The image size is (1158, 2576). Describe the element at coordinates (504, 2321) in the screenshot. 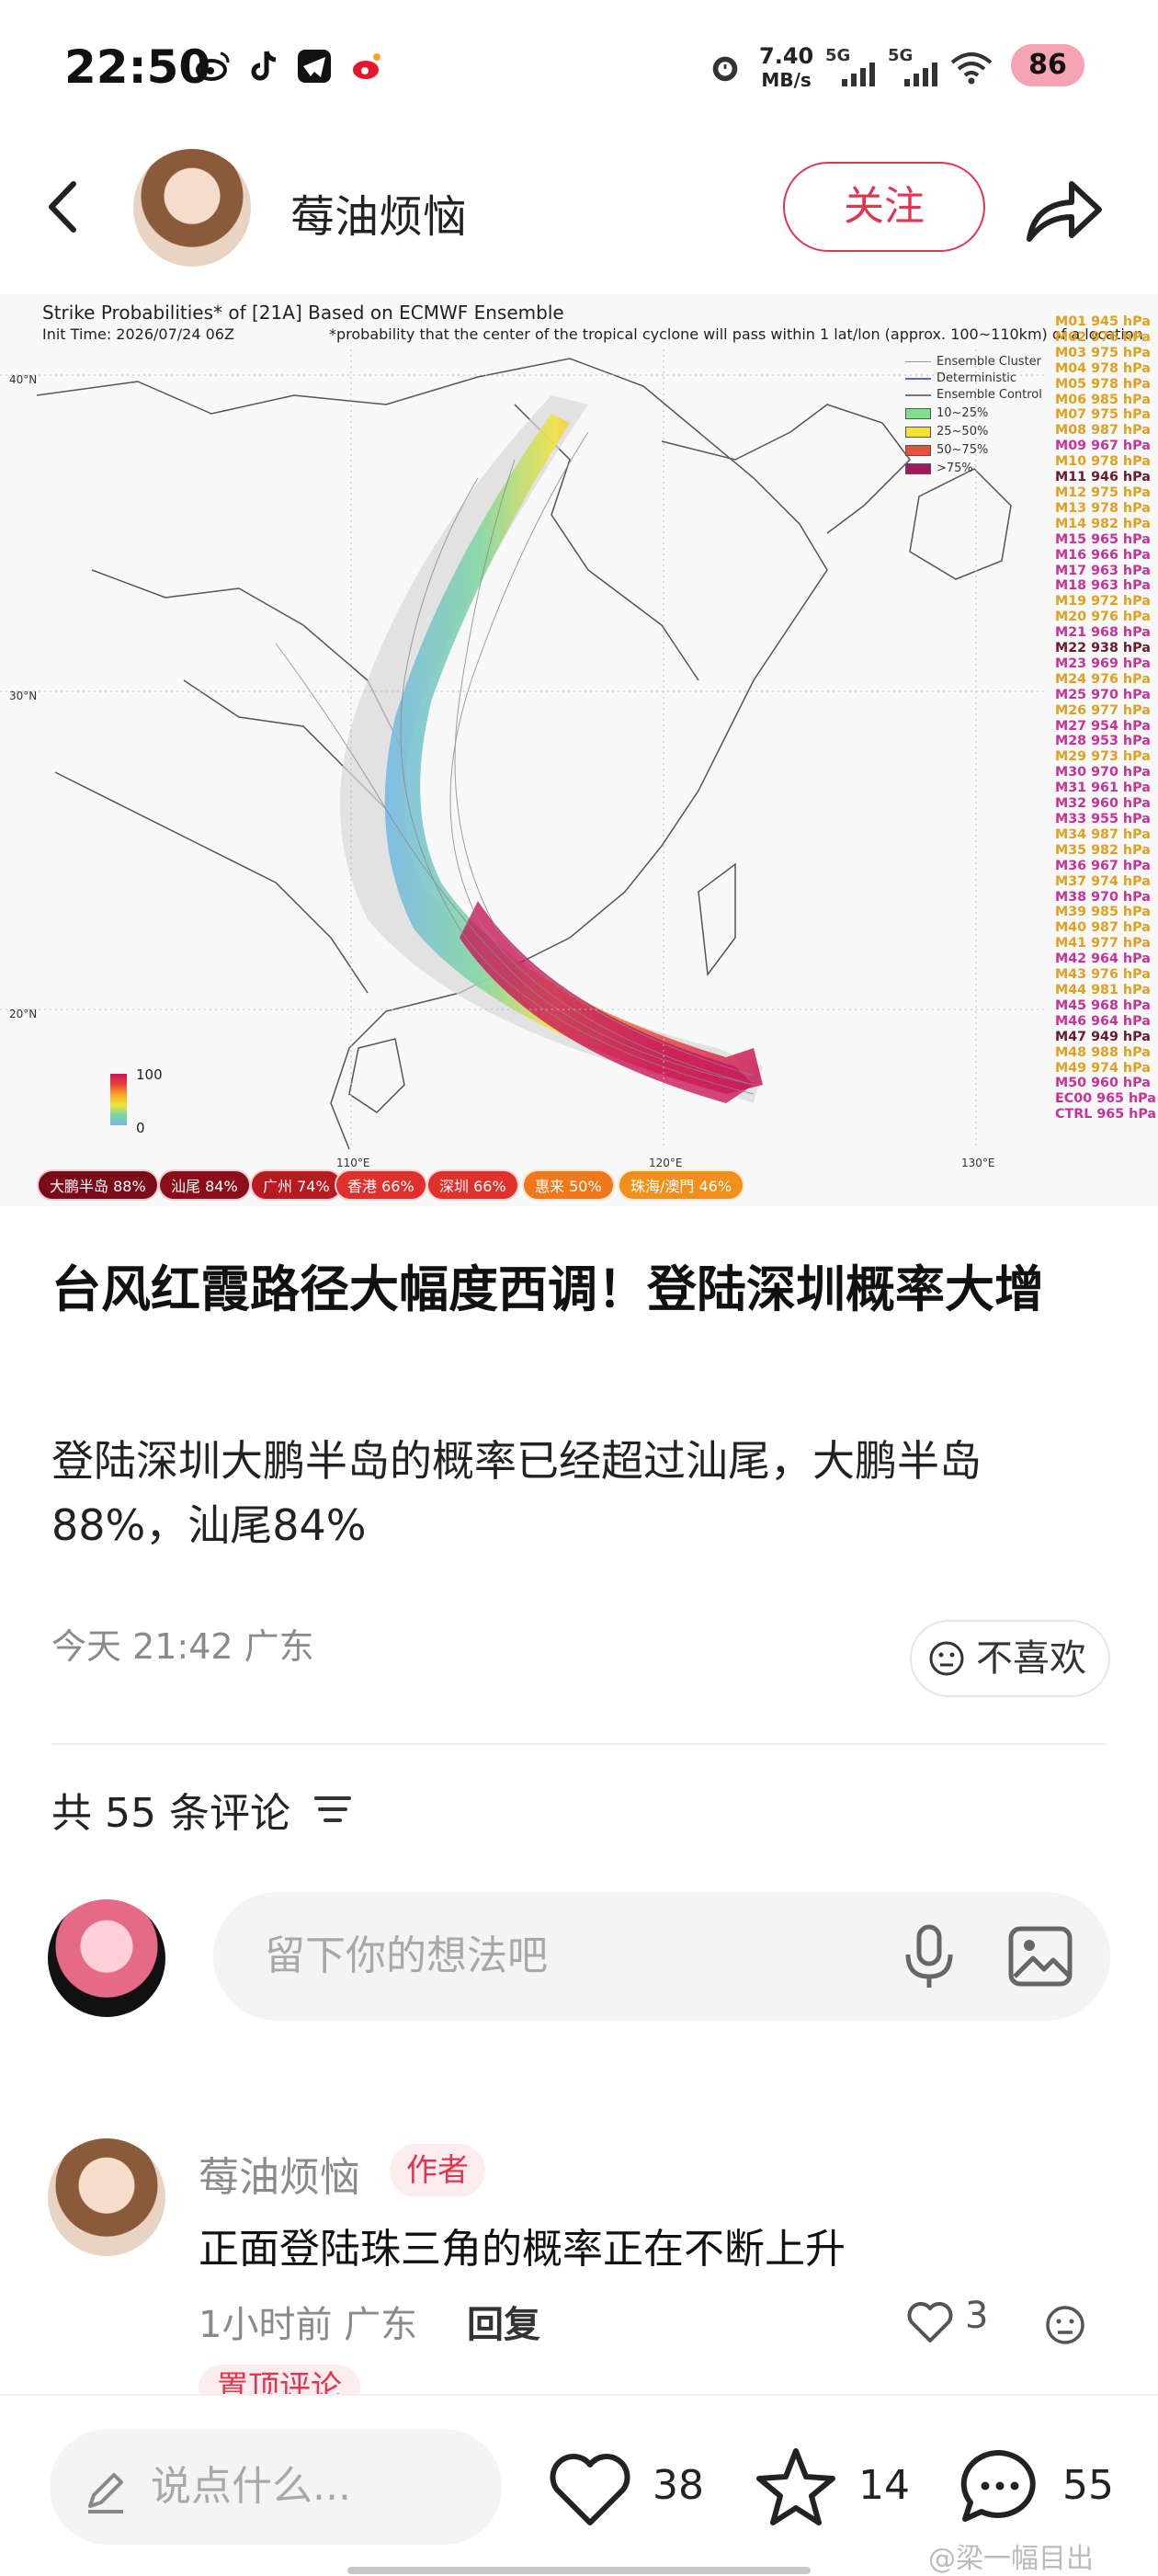

I see `reply-button: 回复` at that location.